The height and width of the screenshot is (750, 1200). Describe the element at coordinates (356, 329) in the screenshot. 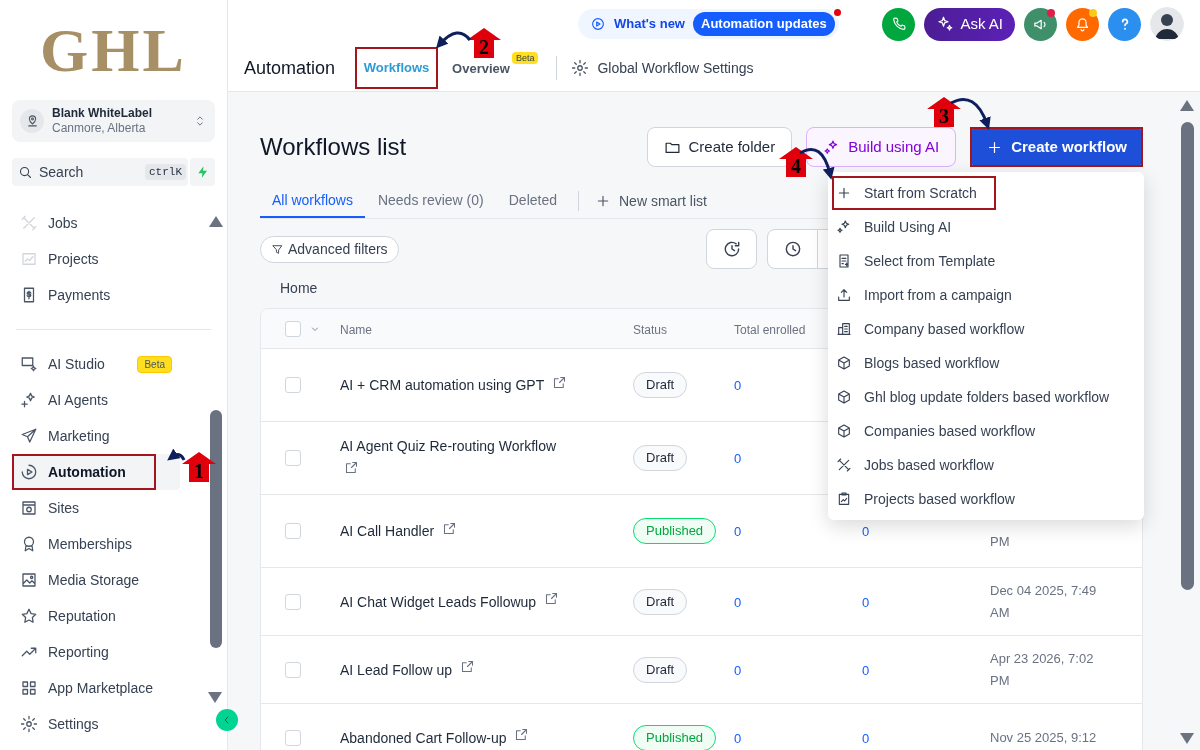

I see `column-header: Name` at that location.